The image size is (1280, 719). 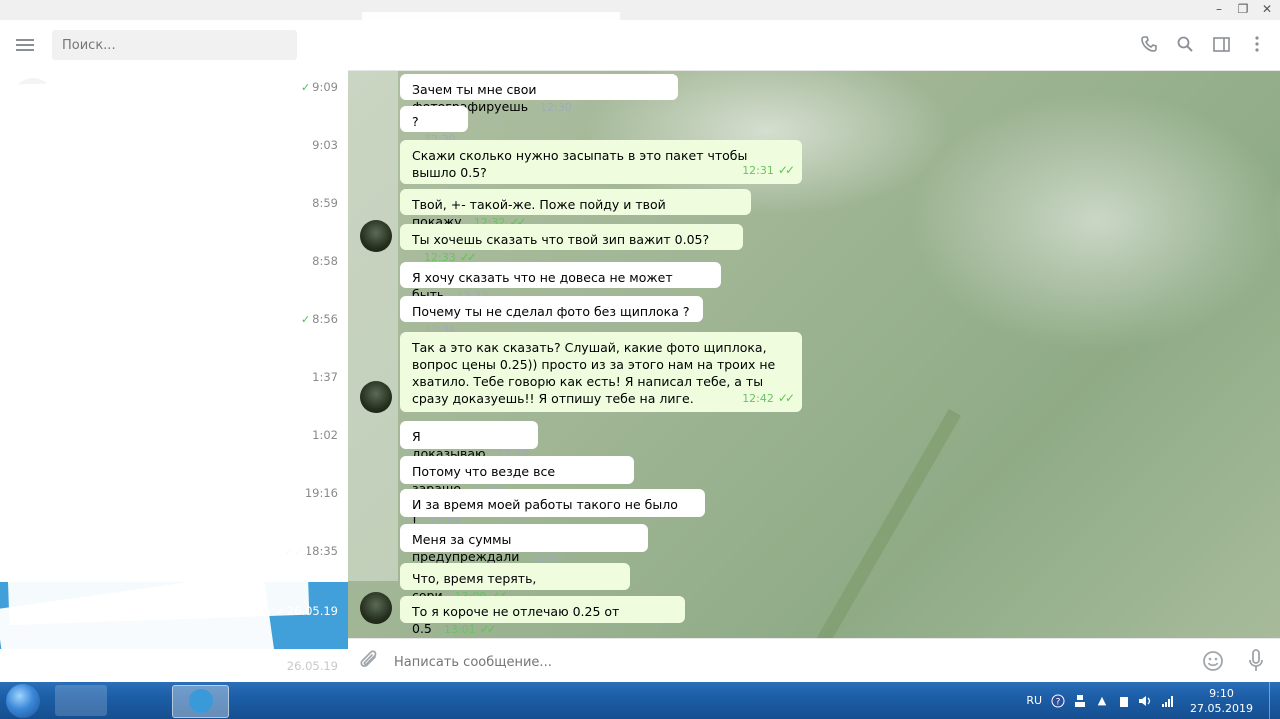 What do you see at coordinates (814, 41) in the screenshot?
I see `chat-header` at bounding box center [814, 41].